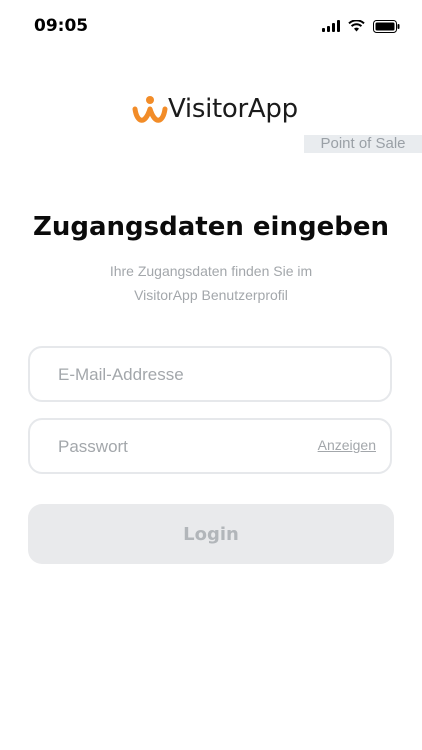 This screenshot has width=422, height=750. I want to click on status-icons, so click(361, 26).